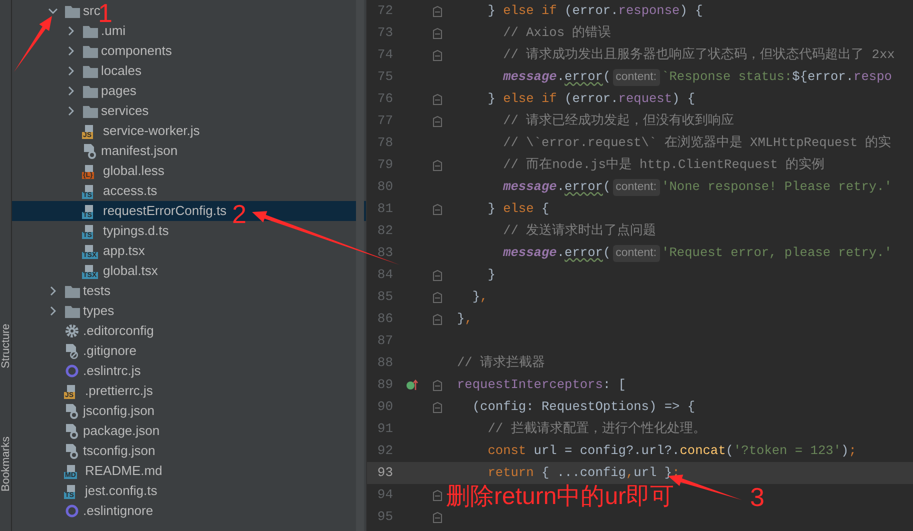  I want to click on tree-item: package.json, so click(103, 431).